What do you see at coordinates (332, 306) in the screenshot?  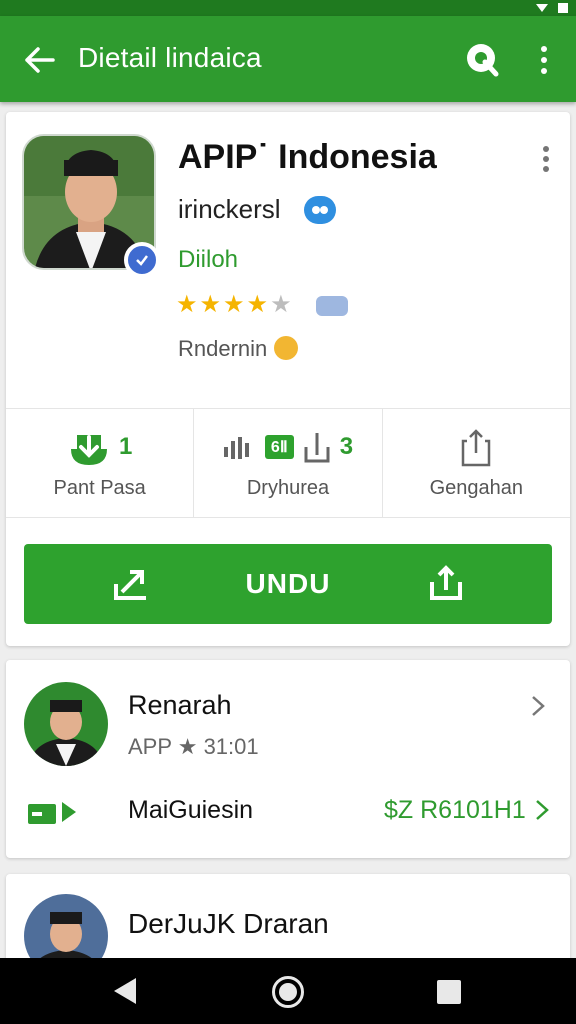 I see `rating-count-badge` at bounding box center [332, 306].